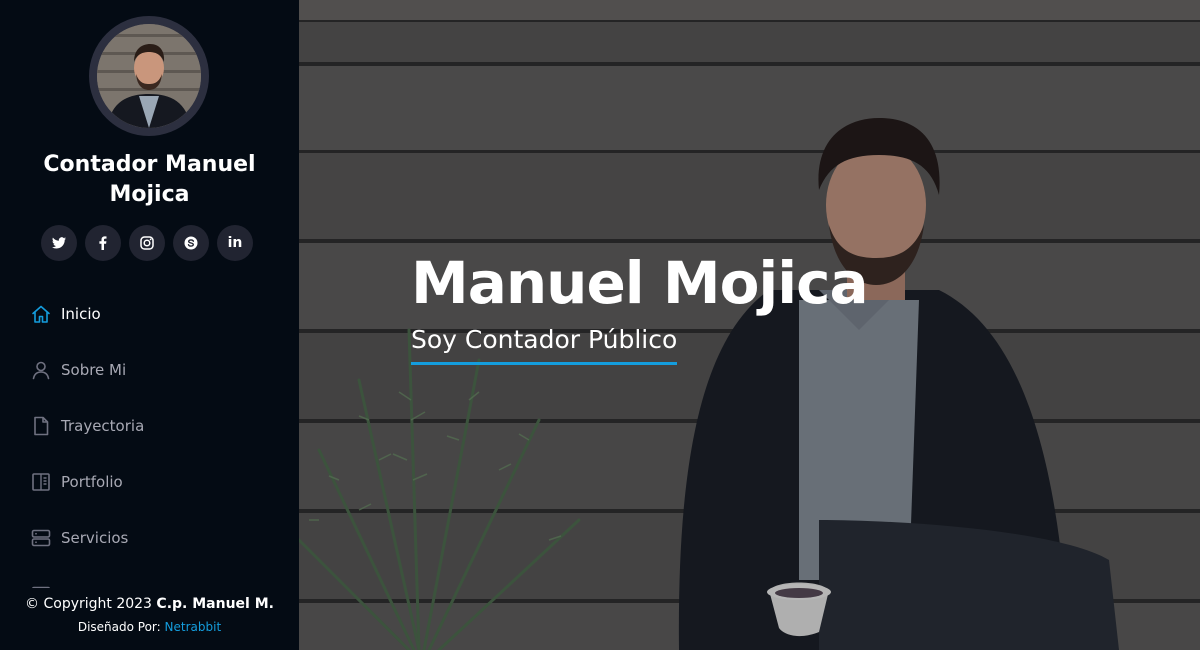 This screenshot has width=1200, height=650. What do you see at coordinates (103, 426) in the screenshot?
I see `nav-item-label: Trayectoria` at bounding box center [103, 426].